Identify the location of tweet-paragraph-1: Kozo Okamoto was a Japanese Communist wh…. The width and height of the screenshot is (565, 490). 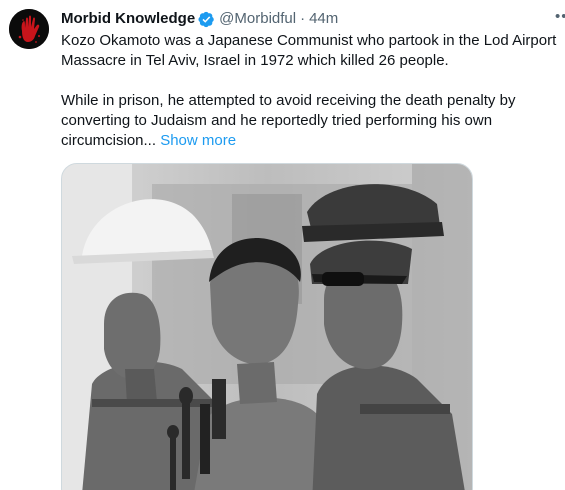
(313, 51).